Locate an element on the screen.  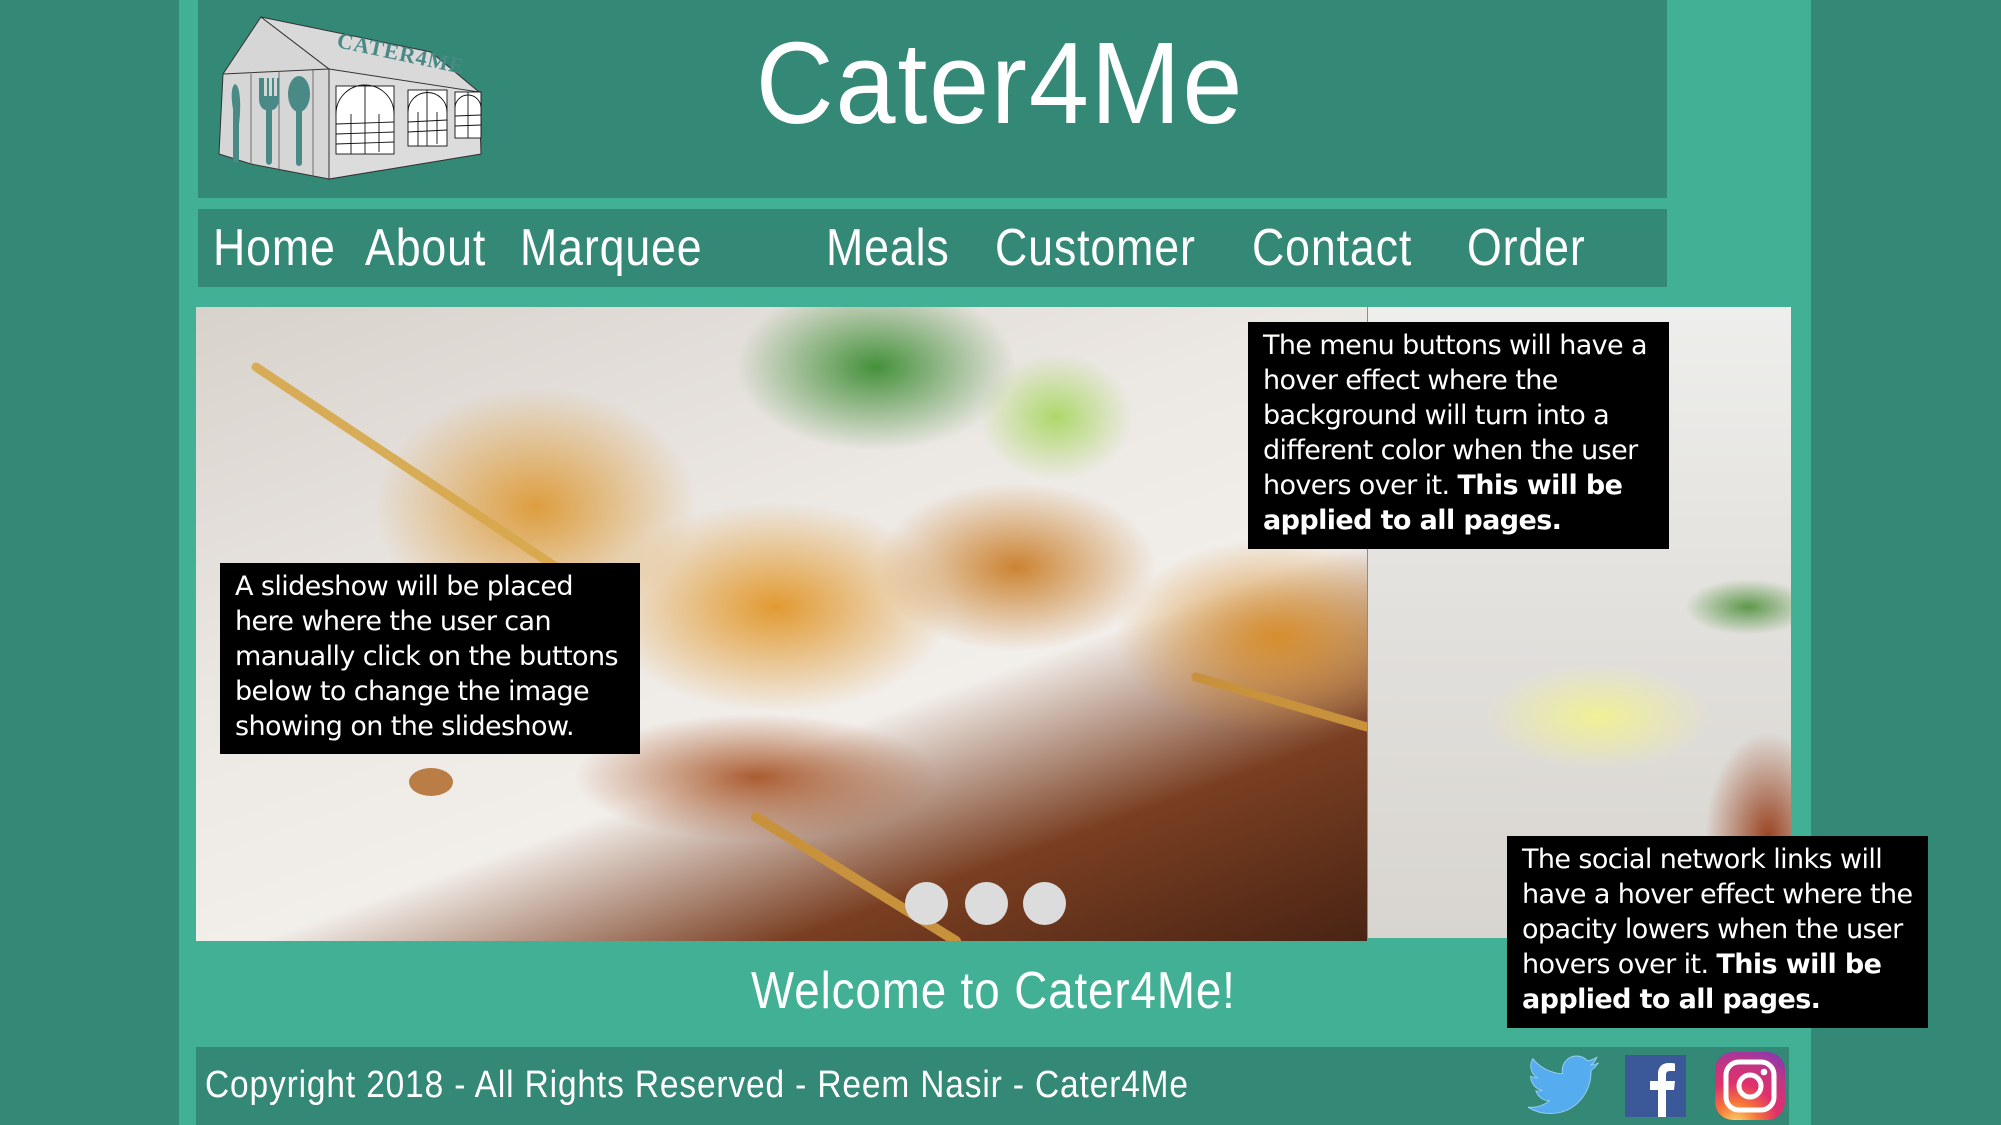
twitter-icon is located at coordinates (1564, 1086).